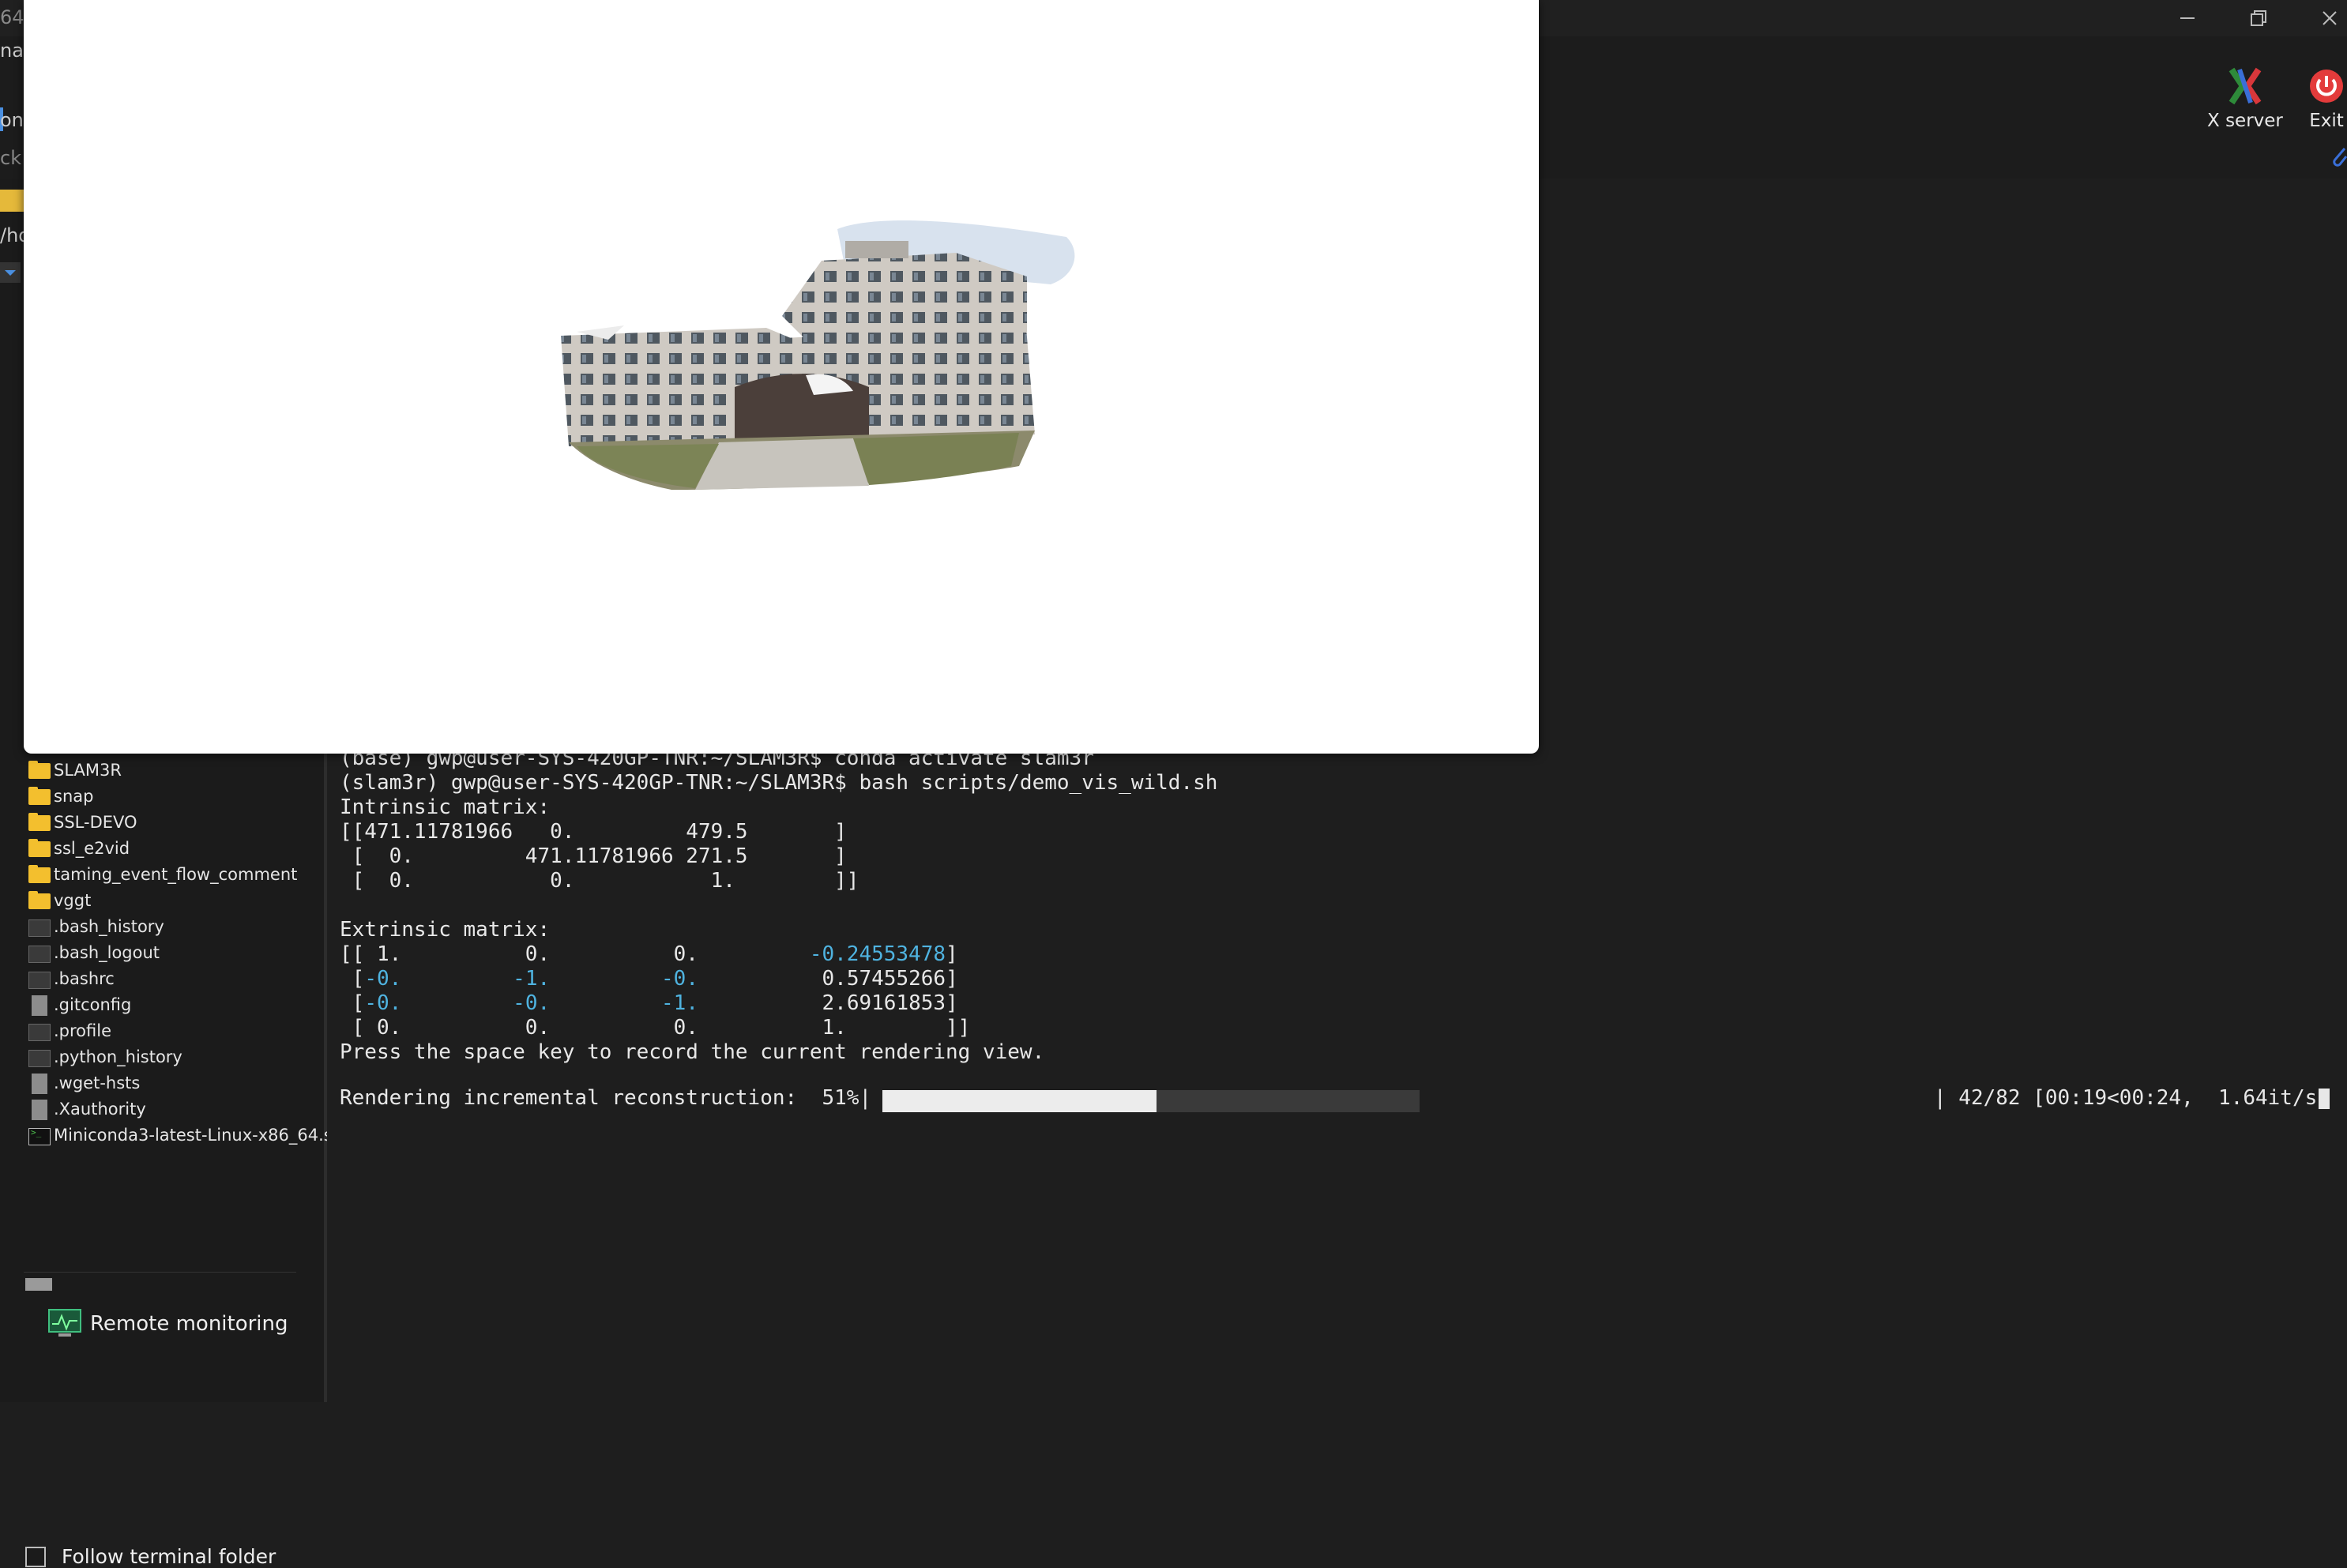 The width and height of the screenshot is (2347, 1568). I want to click on terminal-line: [ 0. 0. 1. ]], so click(599, 881).